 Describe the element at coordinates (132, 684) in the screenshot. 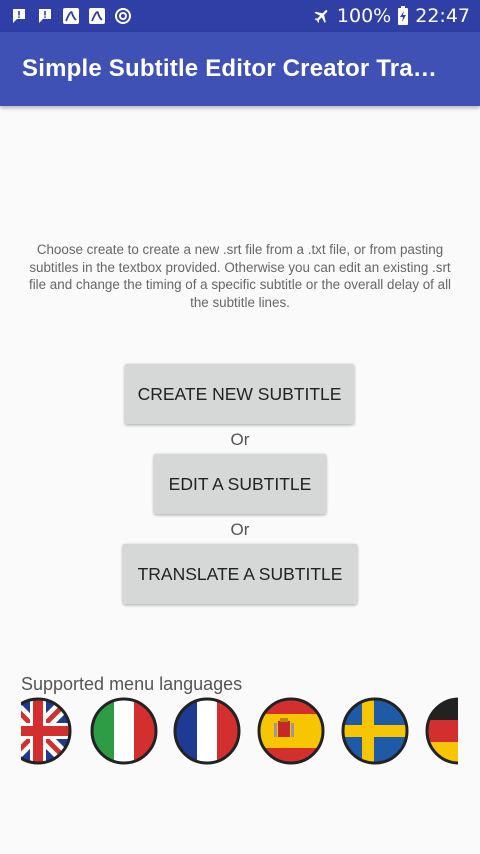

I see `supported-languages-label: Supported menu languages` at that location.